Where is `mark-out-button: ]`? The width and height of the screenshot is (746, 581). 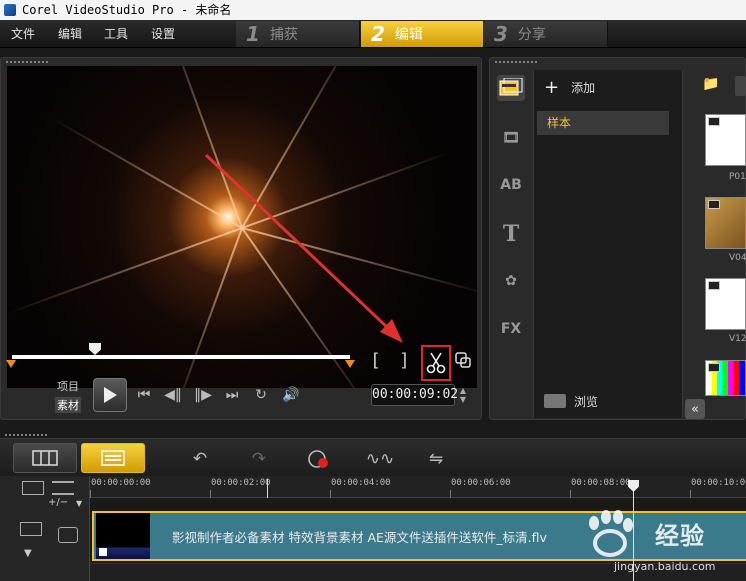 mark-out-button: ] is located at coordinates (404, 360).